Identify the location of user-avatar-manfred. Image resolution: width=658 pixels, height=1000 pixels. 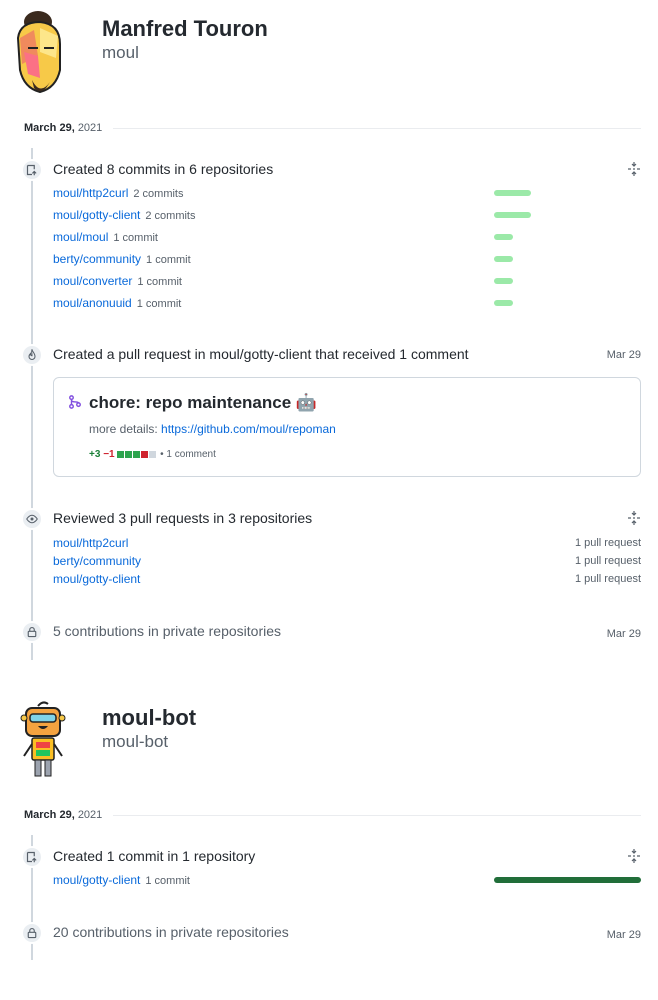
(39, 52).